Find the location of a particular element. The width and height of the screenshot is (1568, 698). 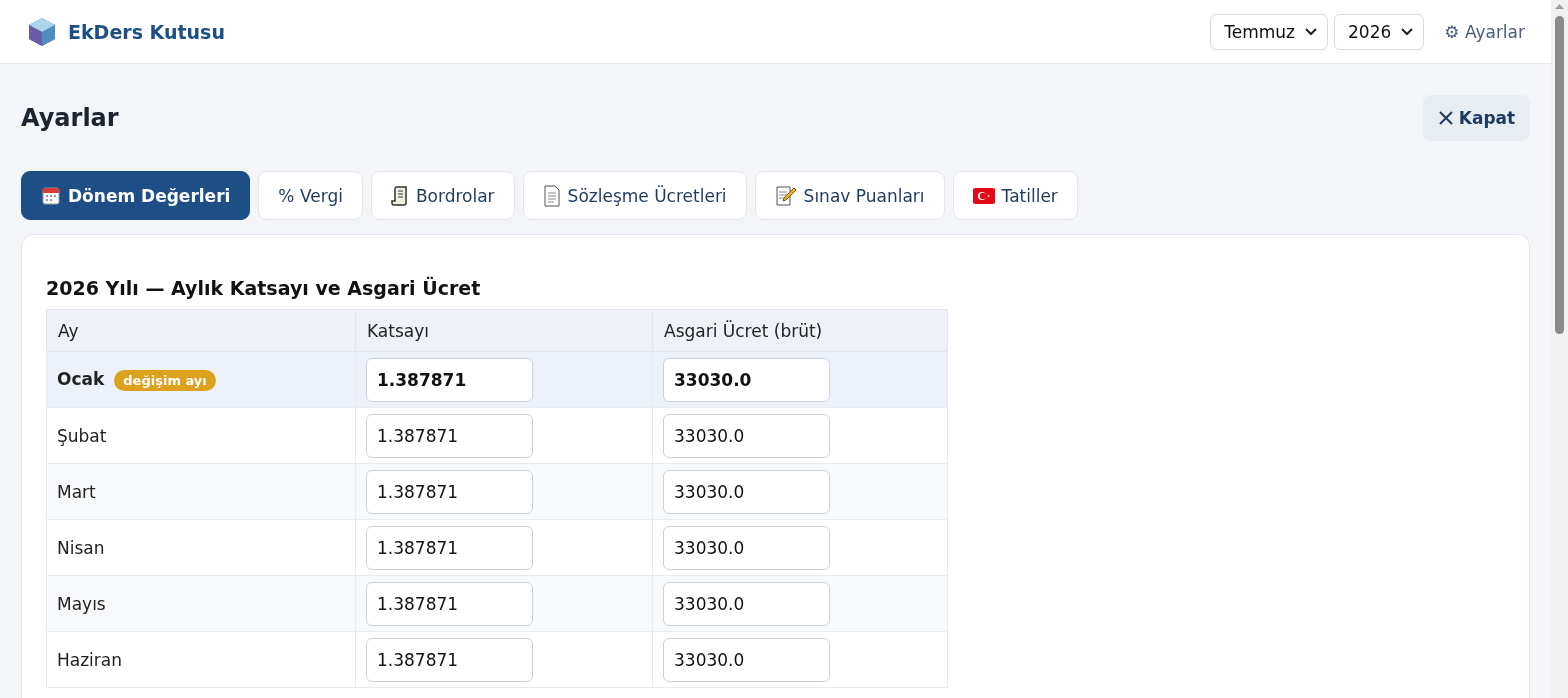

settings-link: ⚙ Ayarlar is located at coordinates (1484, 31).